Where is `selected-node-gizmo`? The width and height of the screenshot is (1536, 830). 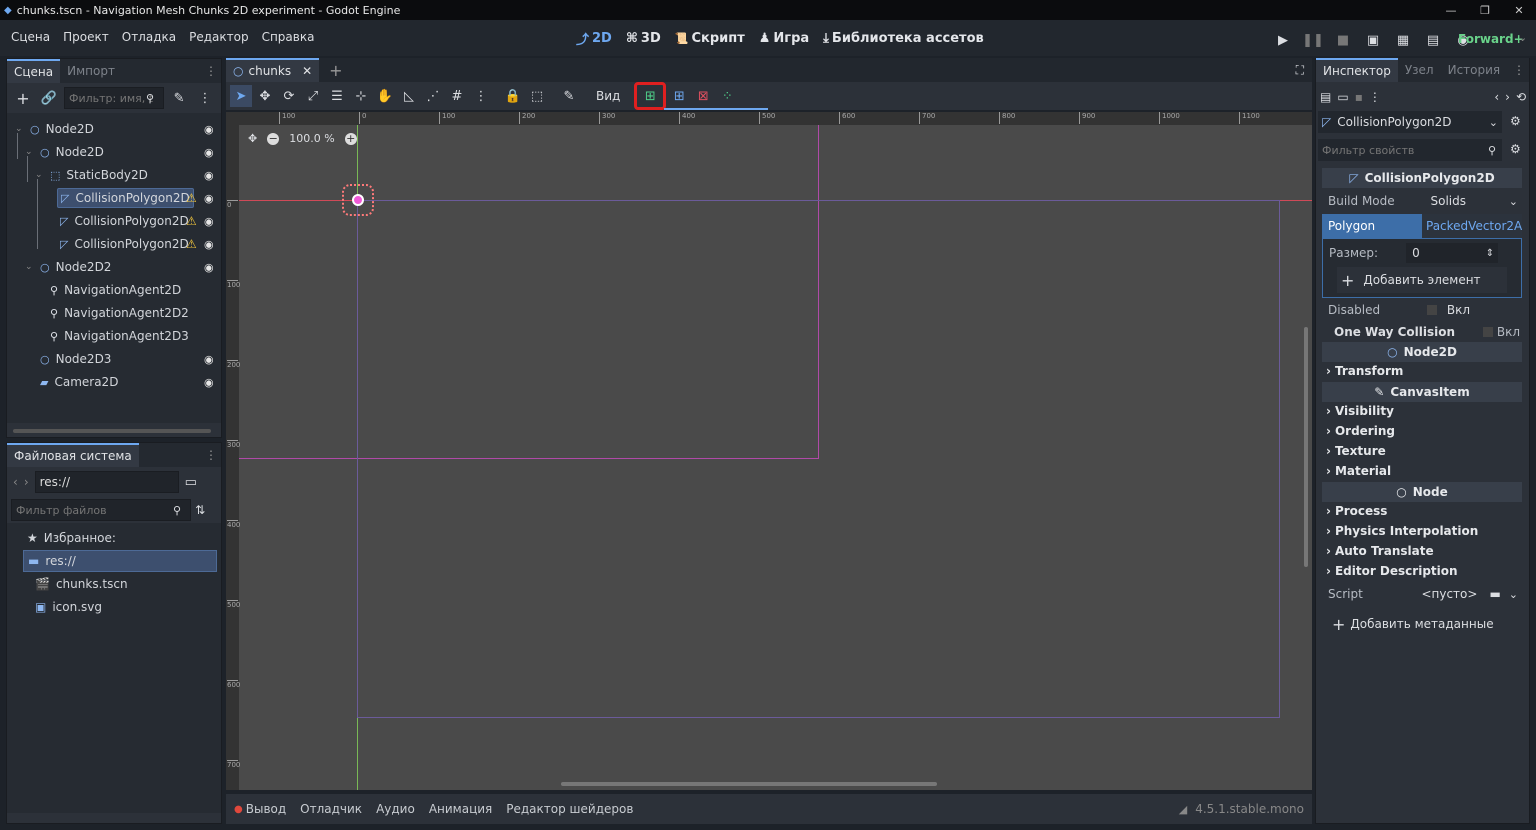
selected-node-gizmo is located at coordinates (358, 200).